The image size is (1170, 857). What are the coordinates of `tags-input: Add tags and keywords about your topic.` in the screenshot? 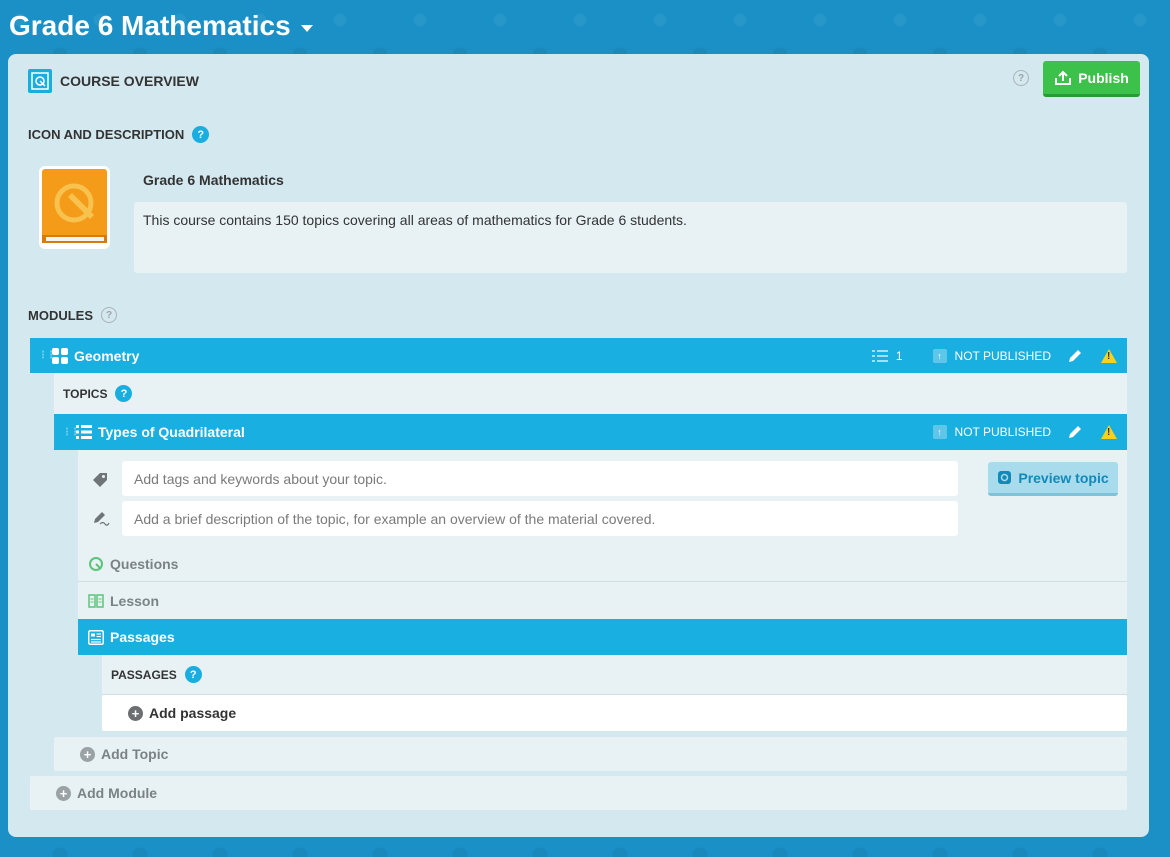 It's located at (540, 478).